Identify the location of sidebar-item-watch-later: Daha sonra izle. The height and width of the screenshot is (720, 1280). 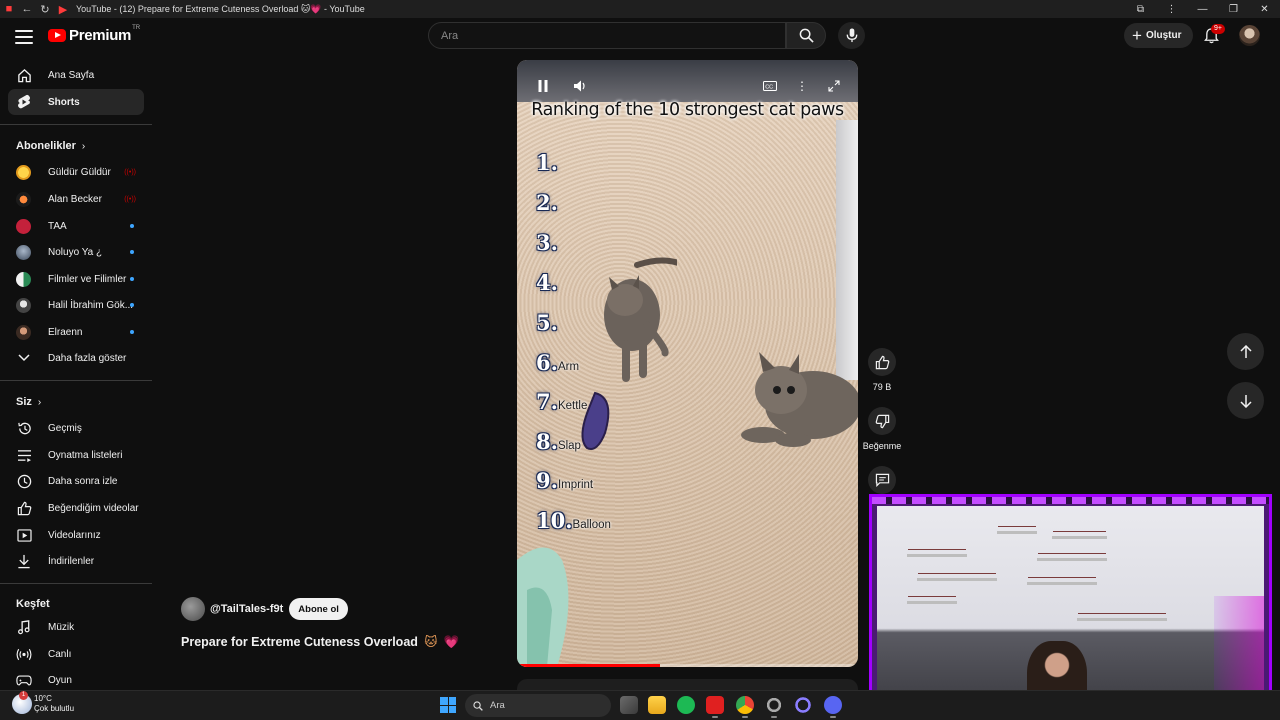
(76, 481).